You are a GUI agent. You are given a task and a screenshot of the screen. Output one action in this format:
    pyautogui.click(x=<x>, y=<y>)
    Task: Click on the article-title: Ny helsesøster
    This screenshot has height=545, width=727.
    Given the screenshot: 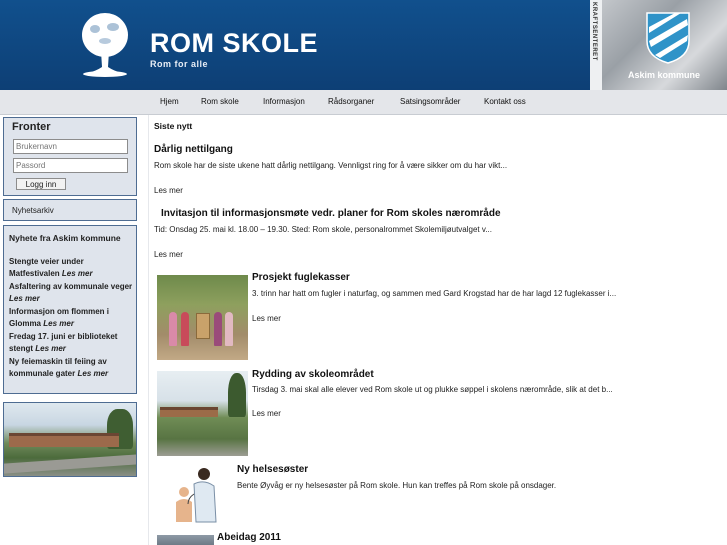 What is the action you would take?
    pyautogui.click(x=272, y=469)
    